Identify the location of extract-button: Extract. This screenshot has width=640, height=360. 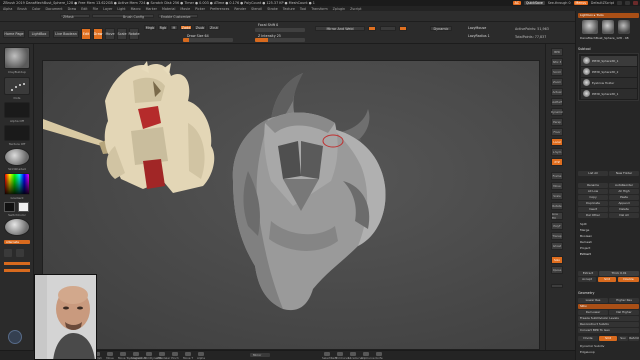
(588, 273).